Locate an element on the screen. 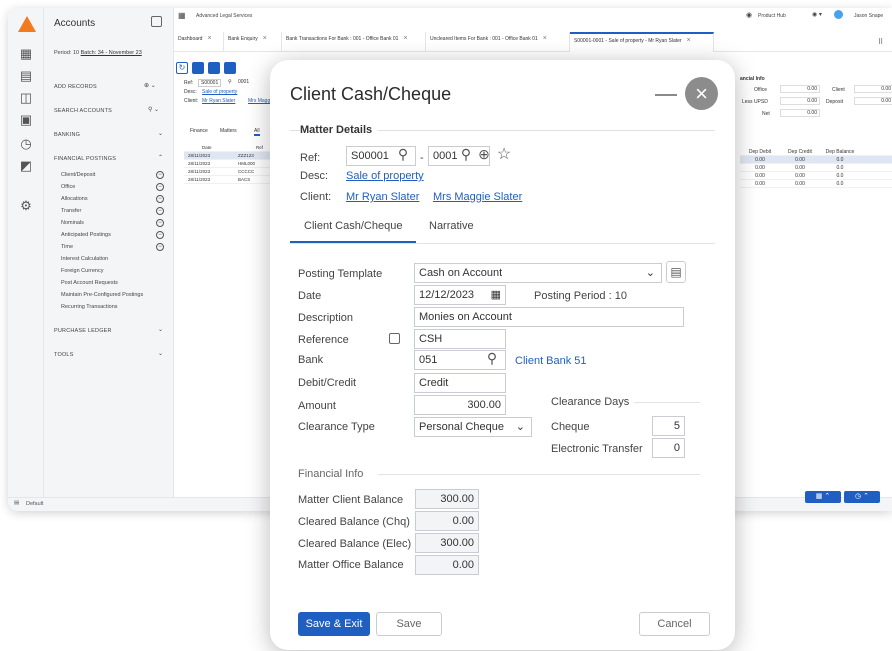 This screenshot has width=892, height=651. add-icon: ⊕ ⌄ is located at coordinates (150, 85).